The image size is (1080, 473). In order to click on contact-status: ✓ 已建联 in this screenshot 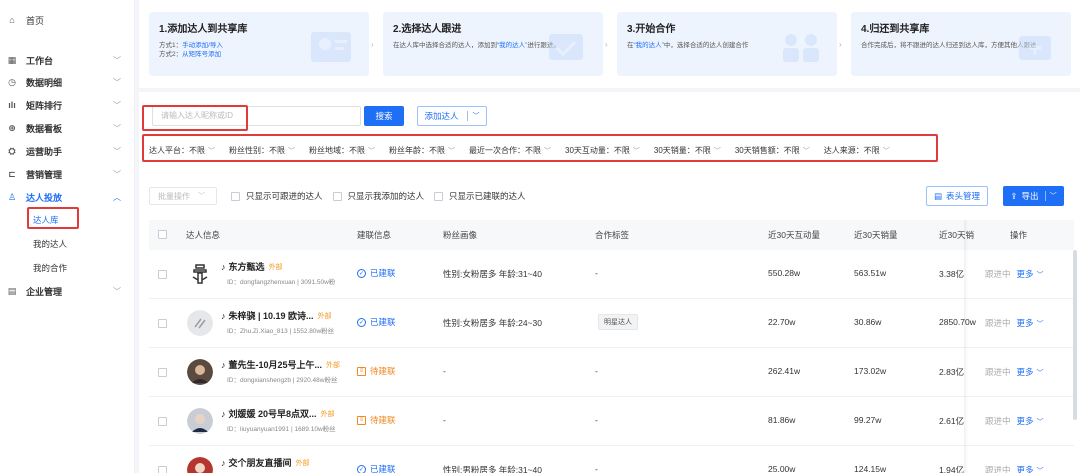, I will do `click(376, 322)`.